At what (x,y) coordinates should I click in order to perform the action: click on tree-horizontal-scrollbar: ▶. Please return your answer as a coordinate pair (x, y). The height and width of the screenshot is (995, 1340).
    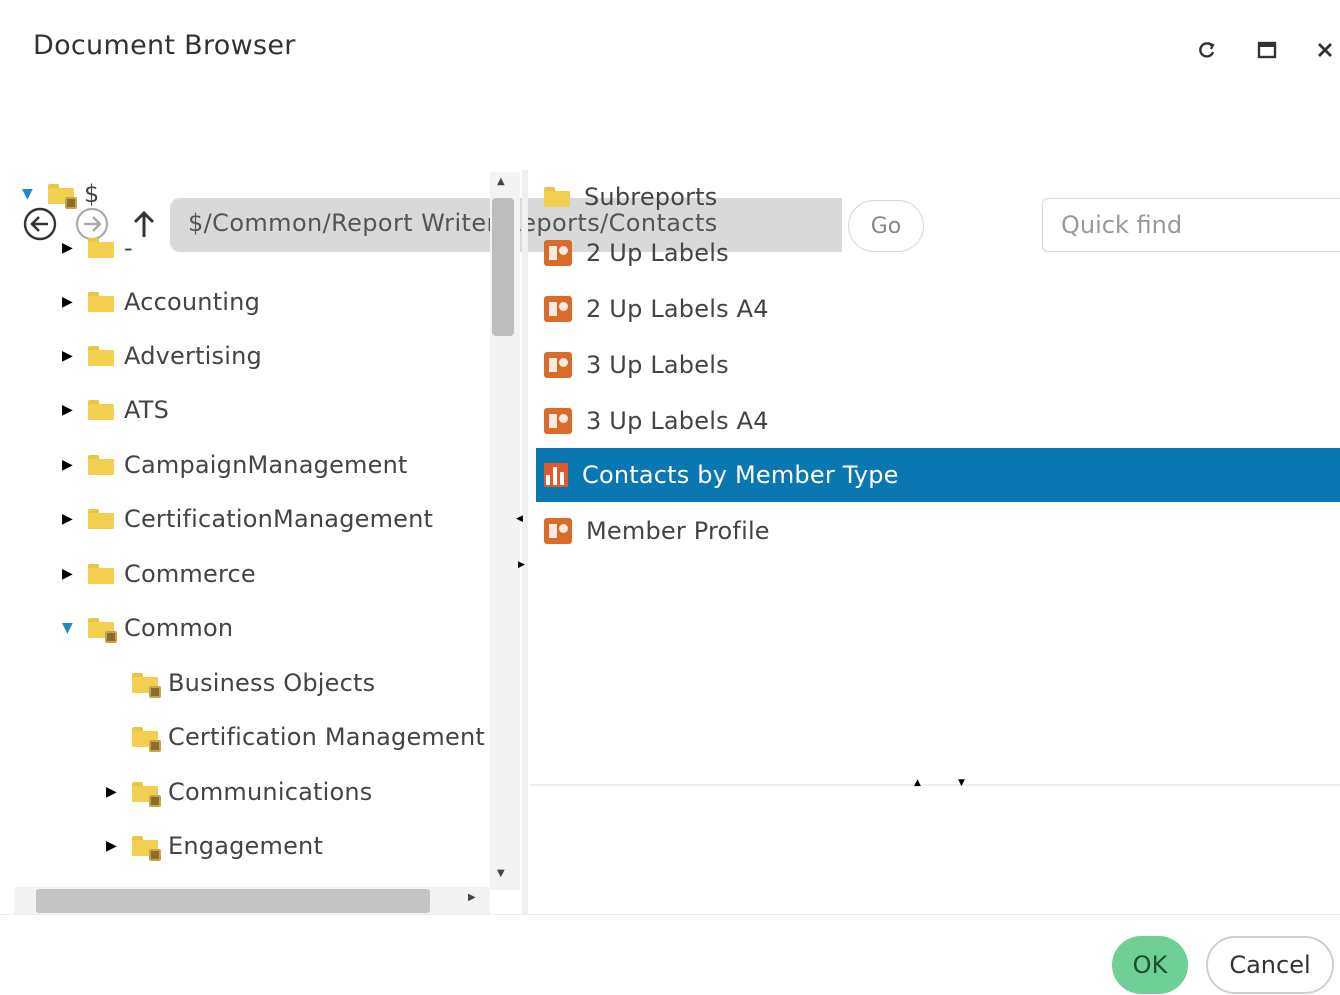
    Looking at the image, I should click on (252, 901).